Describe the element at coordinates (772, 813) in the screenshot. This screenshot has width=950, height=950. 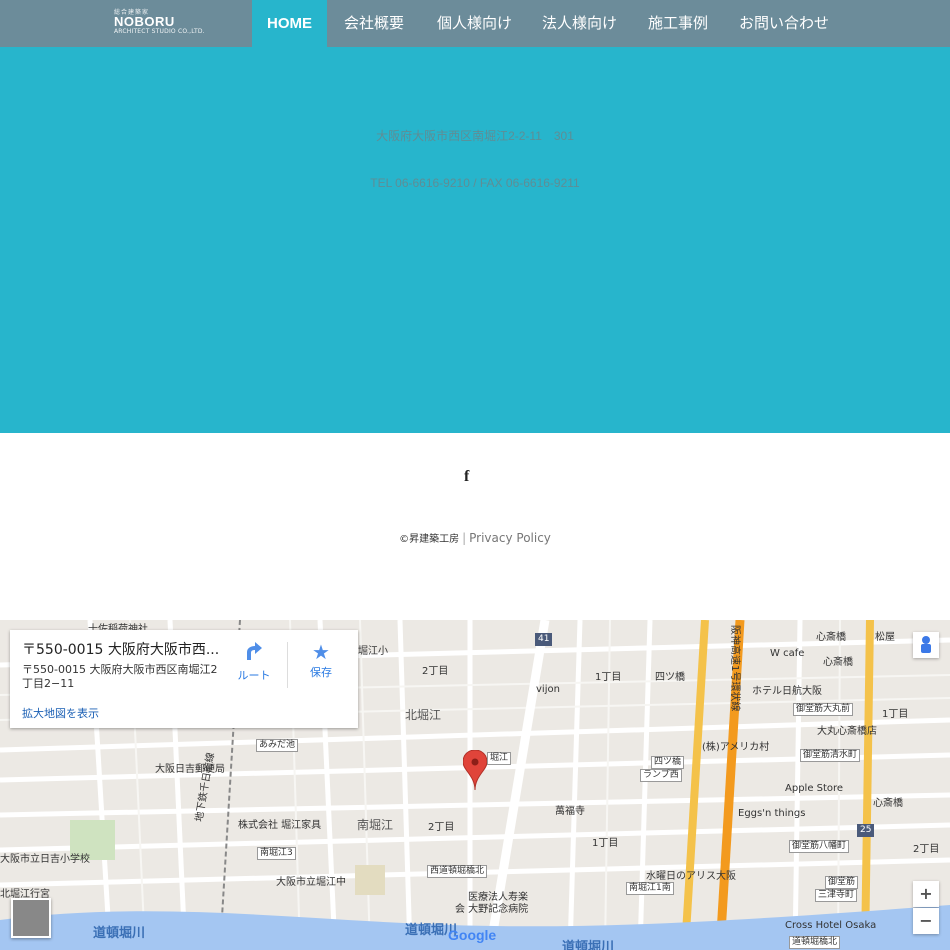
I see `map-label: Eggs'n things` at that location.